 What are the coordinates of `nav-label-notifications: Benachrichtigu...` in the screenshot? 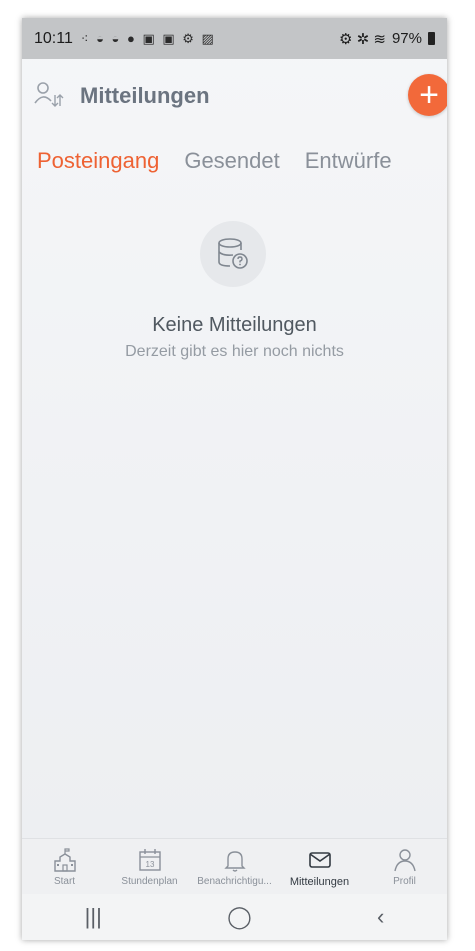 It's located at (234, 881).